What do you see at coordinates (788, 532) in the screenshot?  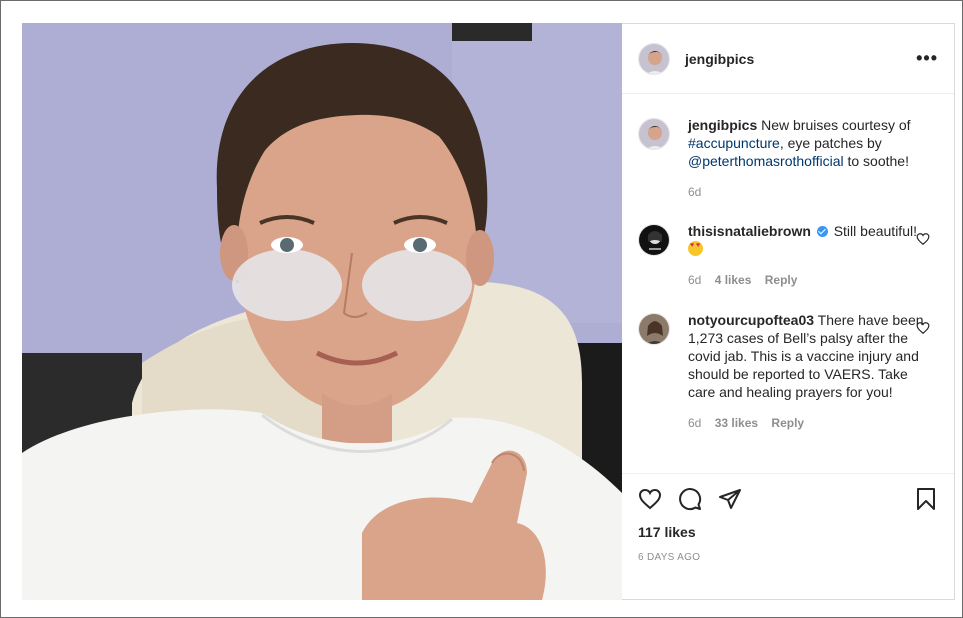 I see `likes-count: 117 likes` at bounding box center [788, 532].